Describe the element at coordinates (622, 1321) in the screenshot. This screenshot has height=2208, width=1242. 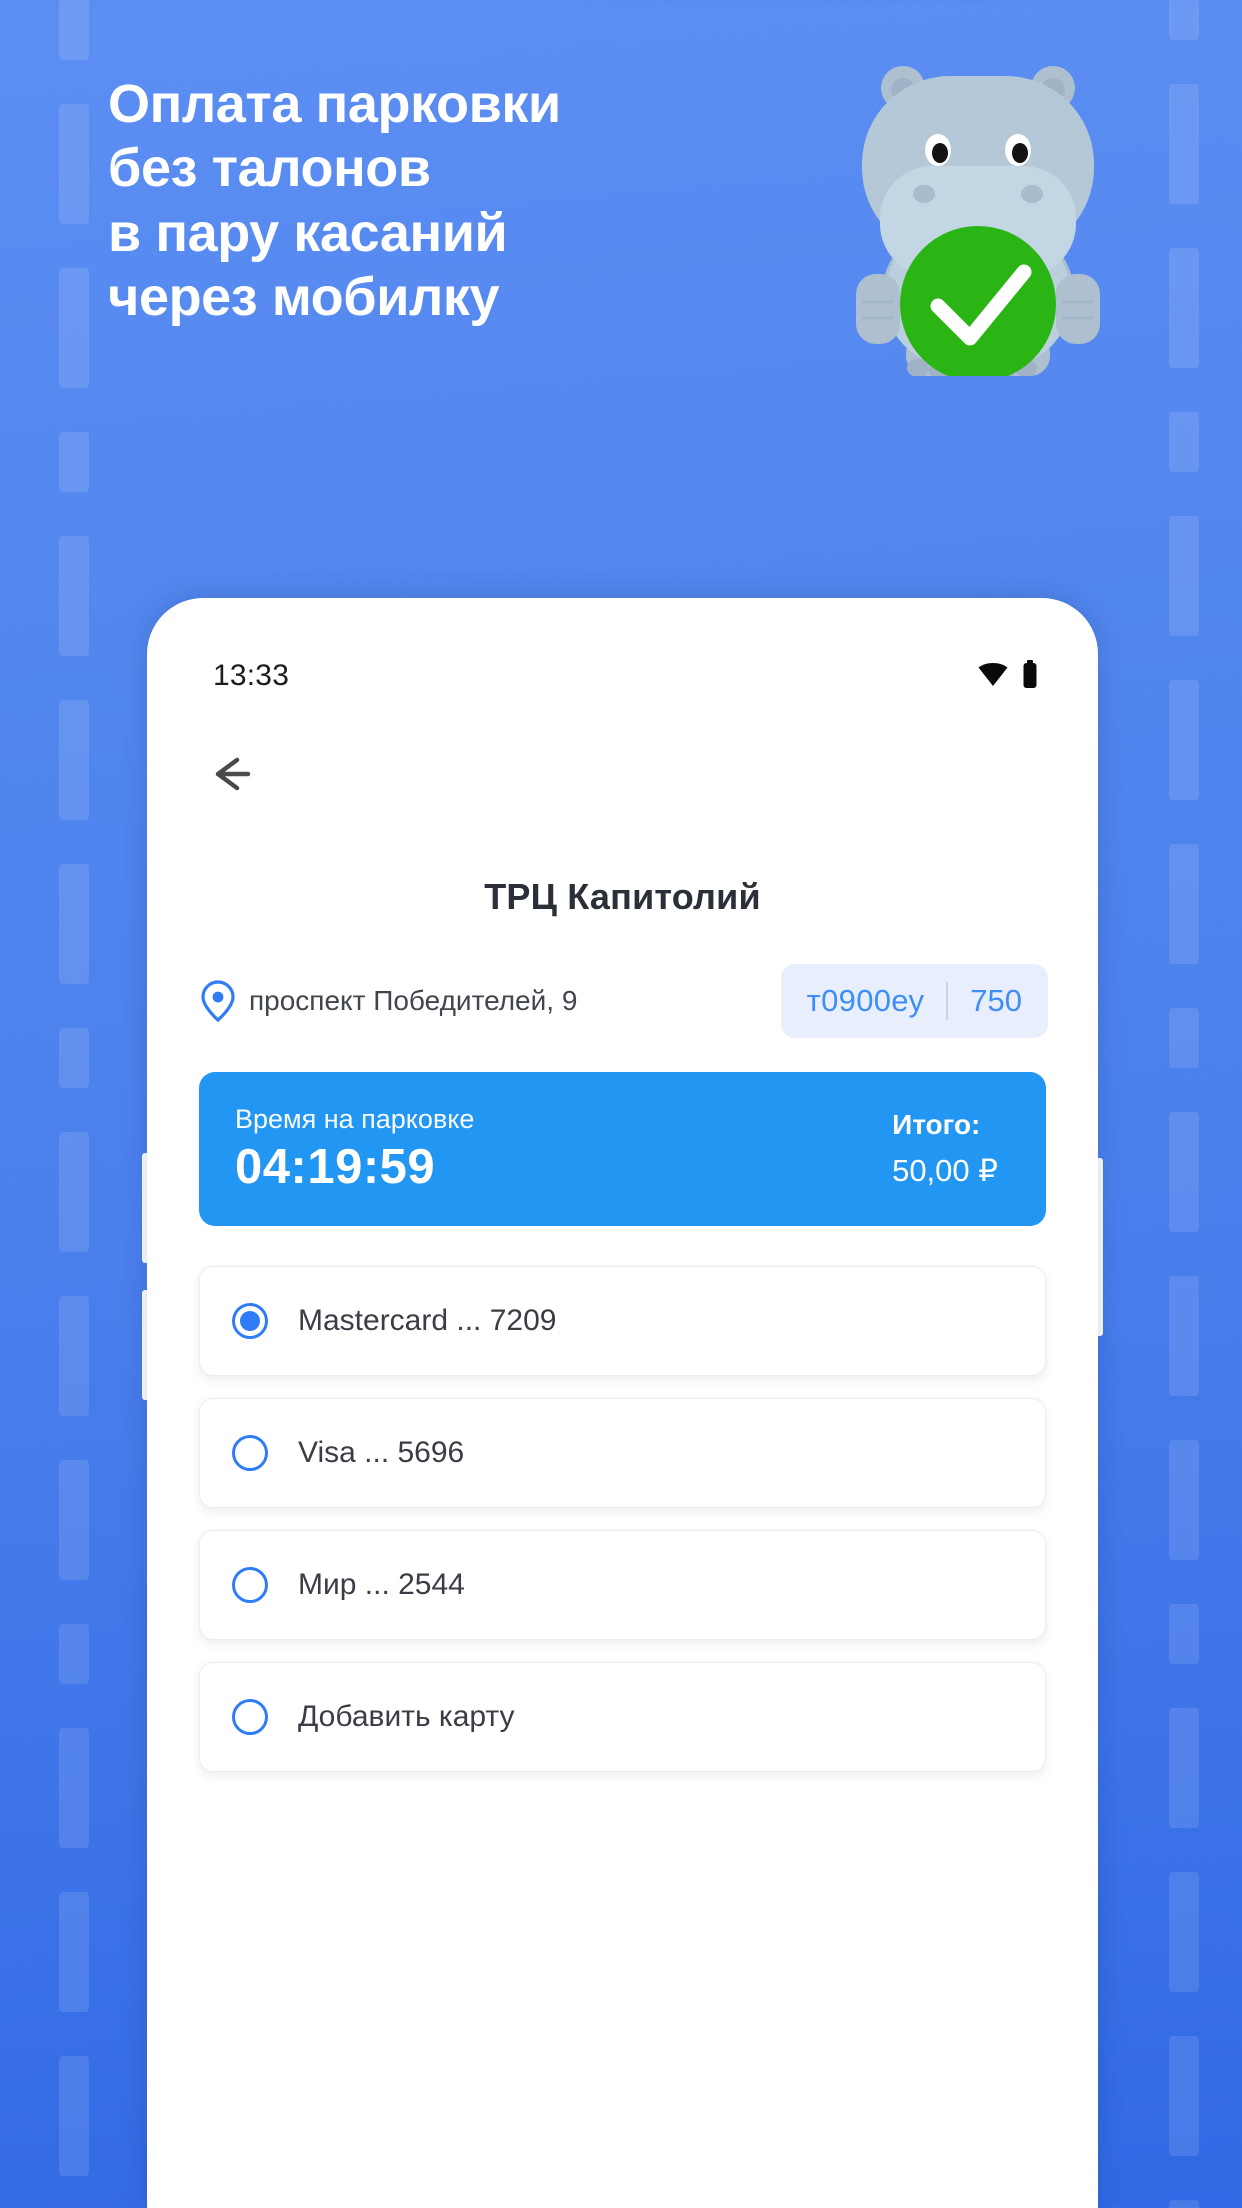
I see `payment-method-row: Mastercard ... 7209` at that location.